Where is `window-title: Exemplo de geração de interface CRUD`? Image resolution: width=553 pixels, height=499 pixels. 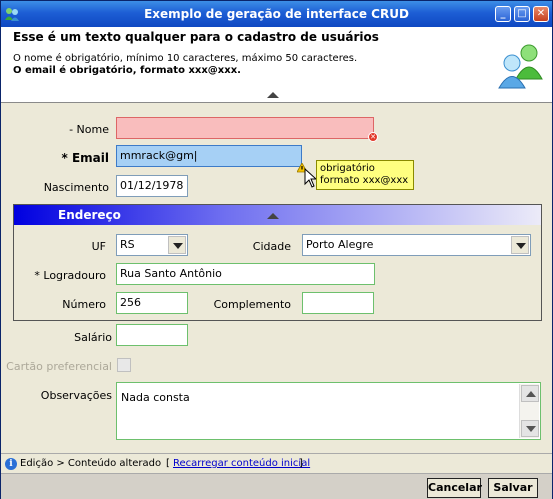
window-title: Exemplo de geração de interface CRUD is located at coordinates (276, 14).